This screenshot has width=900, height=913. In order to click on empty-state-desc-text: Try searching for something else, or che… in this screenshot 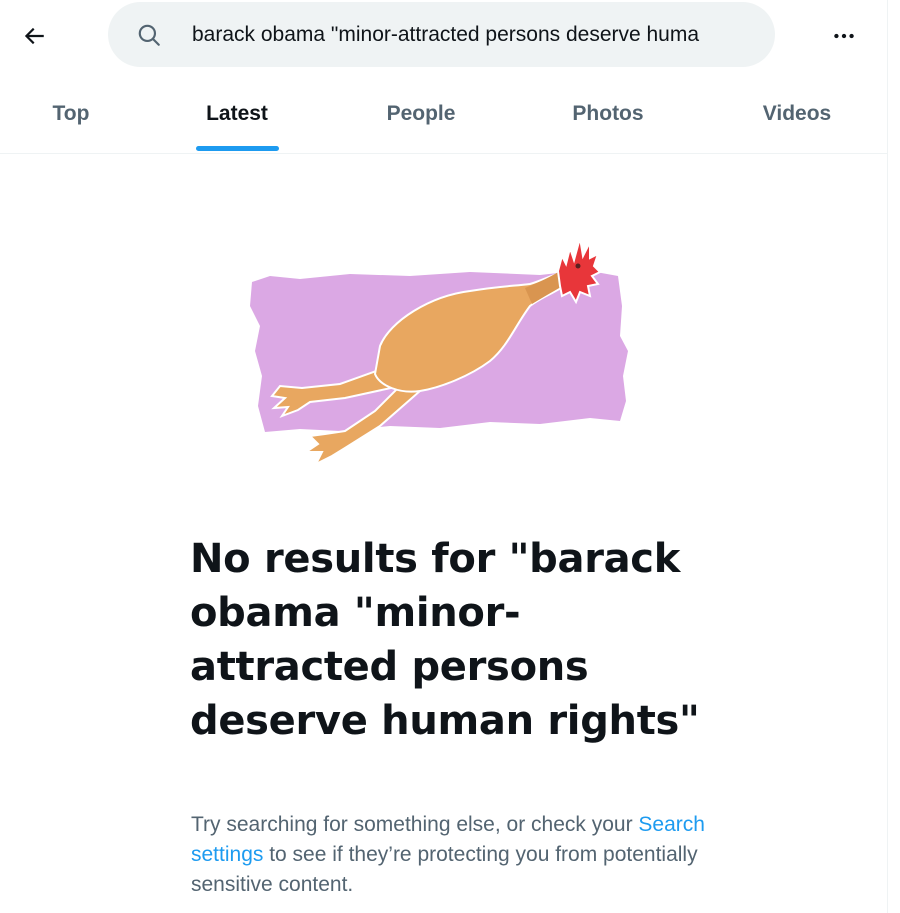, I will do `click(415, 824)`.